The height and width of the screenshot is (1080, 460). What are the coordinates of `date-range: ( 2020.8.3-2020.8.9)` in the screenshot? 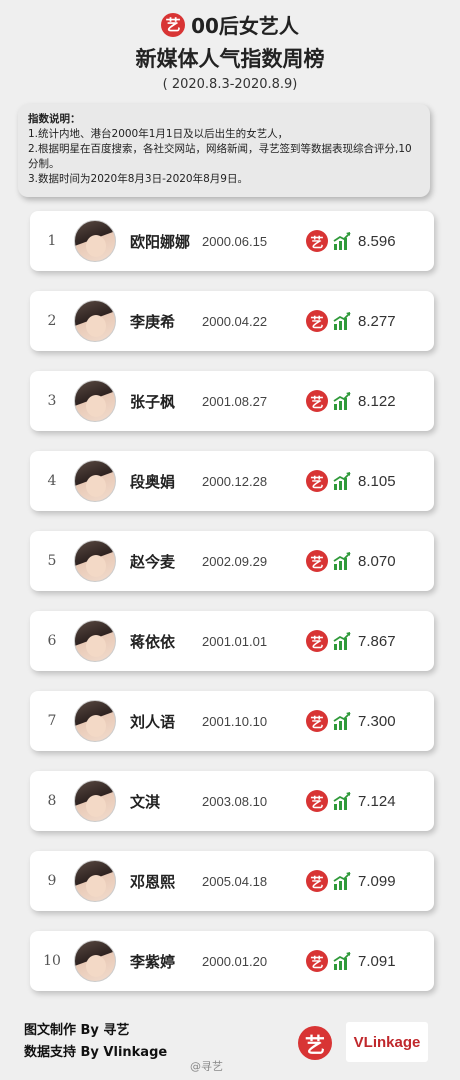 It's located at (230, 84).